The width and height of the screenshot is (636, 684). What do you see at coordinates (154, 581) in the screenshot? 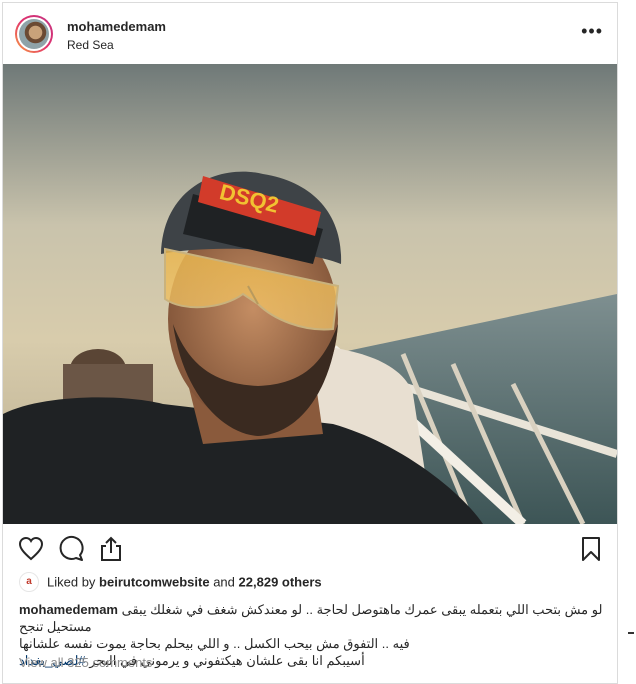
I see `liker-username: beirutcomwebsite` at bounding box center [154, 581].